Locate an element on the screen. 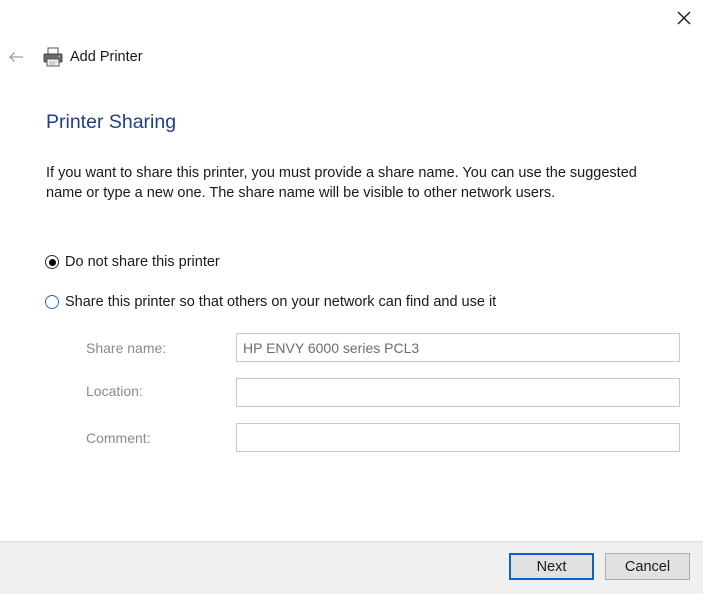  location-label: Location: is located at coordinates (114, 391).